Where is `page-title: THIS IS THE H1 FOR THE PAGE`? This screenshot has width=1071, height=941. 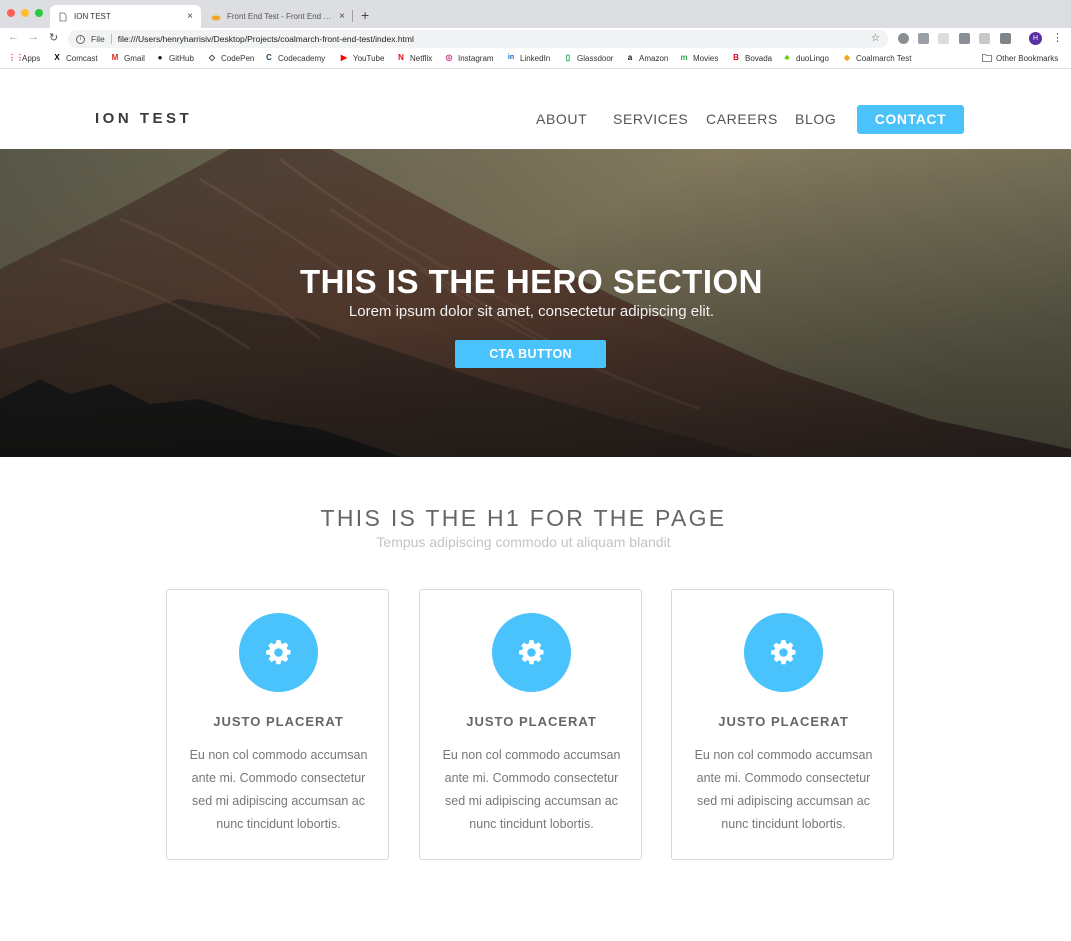 page-title: THIS IS THE H1 FOR THE PAGE is located at coordinates (523, 518).